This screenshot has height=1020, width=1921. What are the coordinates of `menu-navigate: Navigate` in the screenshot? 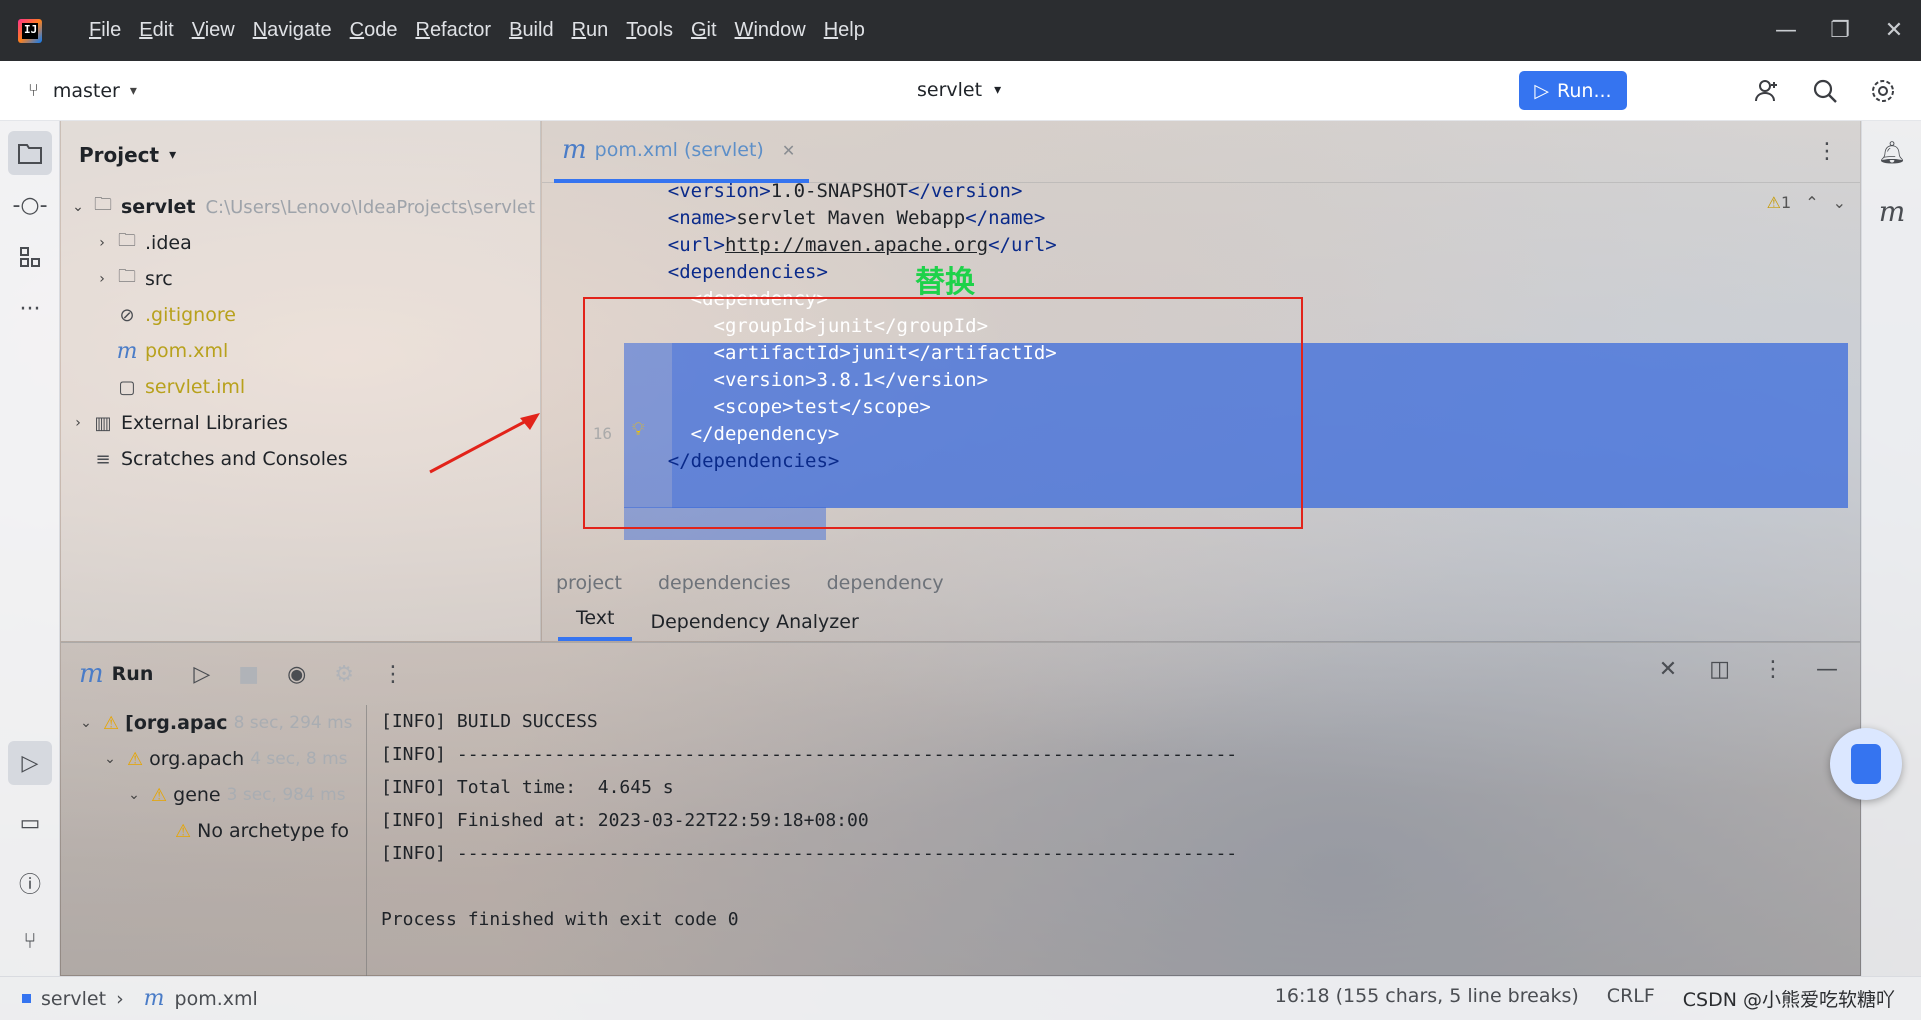 It's located at (292, 30).